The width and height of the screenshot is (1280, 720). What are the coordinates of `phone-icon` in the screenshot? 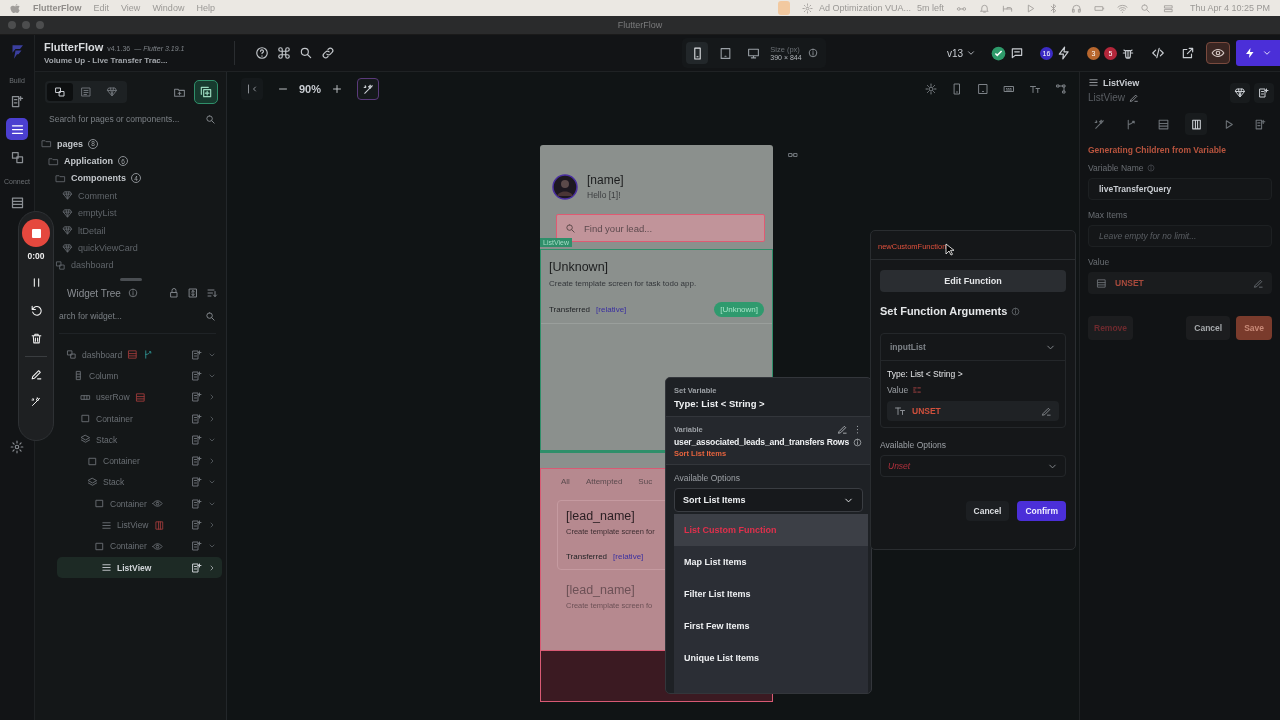 It's located at (957, 89).